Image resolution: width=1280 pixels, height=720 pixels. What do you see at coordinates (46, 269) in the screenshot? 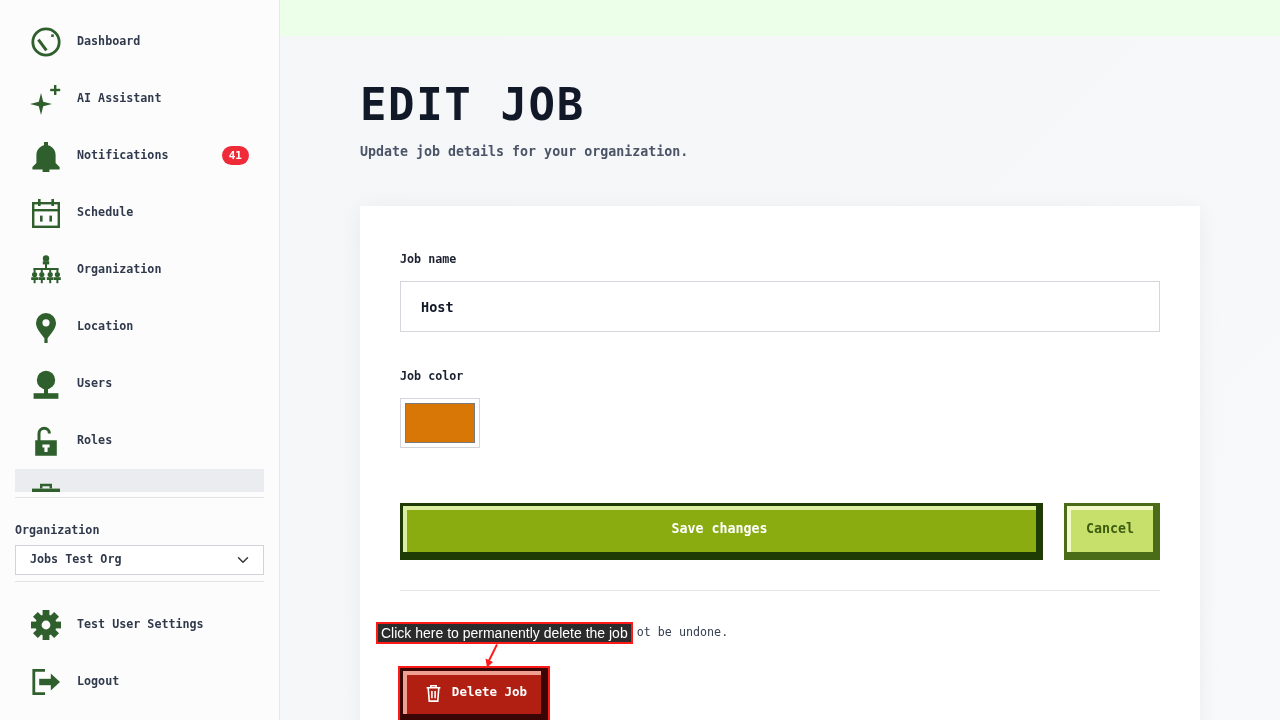
I see `org-chart-icon` at bounding box center [46, 269].